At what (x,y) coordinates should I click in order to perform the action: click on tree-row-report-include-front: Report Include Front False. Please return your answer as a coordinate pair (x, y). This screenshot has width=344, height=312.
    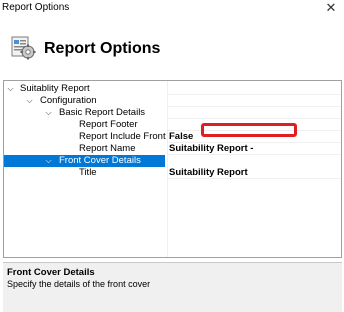
    Looking at the image, I should click on (172, 137).